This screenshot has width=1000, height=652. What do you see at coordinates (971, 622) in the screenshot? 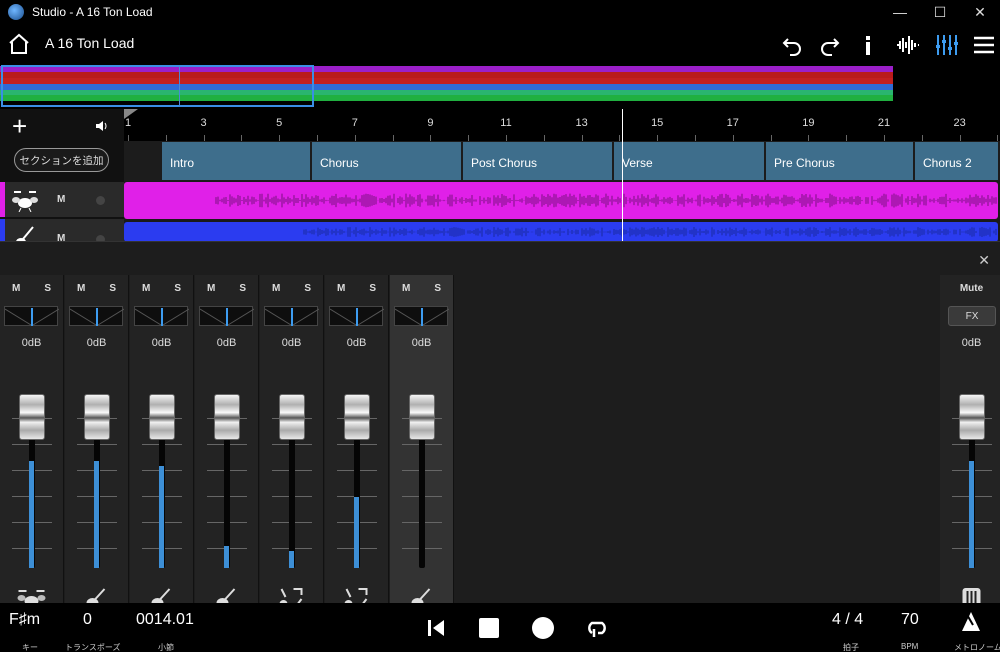
I see `metronome-icon` at bounding box center [971, 622].